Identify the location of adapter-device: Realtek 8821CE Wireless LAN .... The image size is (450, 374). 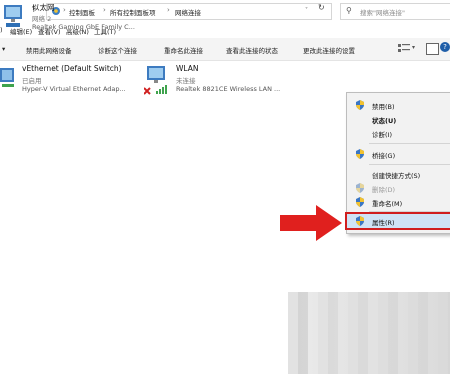
(228, 89).